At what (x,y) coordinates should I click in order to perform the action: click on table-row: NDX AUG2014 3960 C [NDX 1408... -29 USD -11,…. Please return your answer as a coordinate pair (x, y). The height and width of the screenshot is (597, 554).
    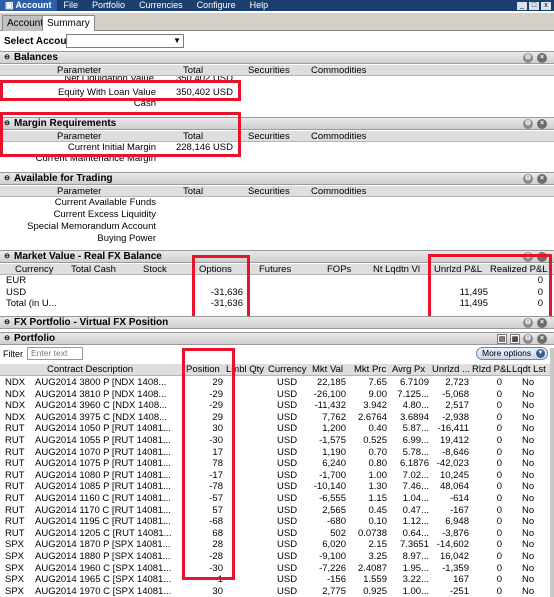
    Looking at the image, I should click on (277, 406).